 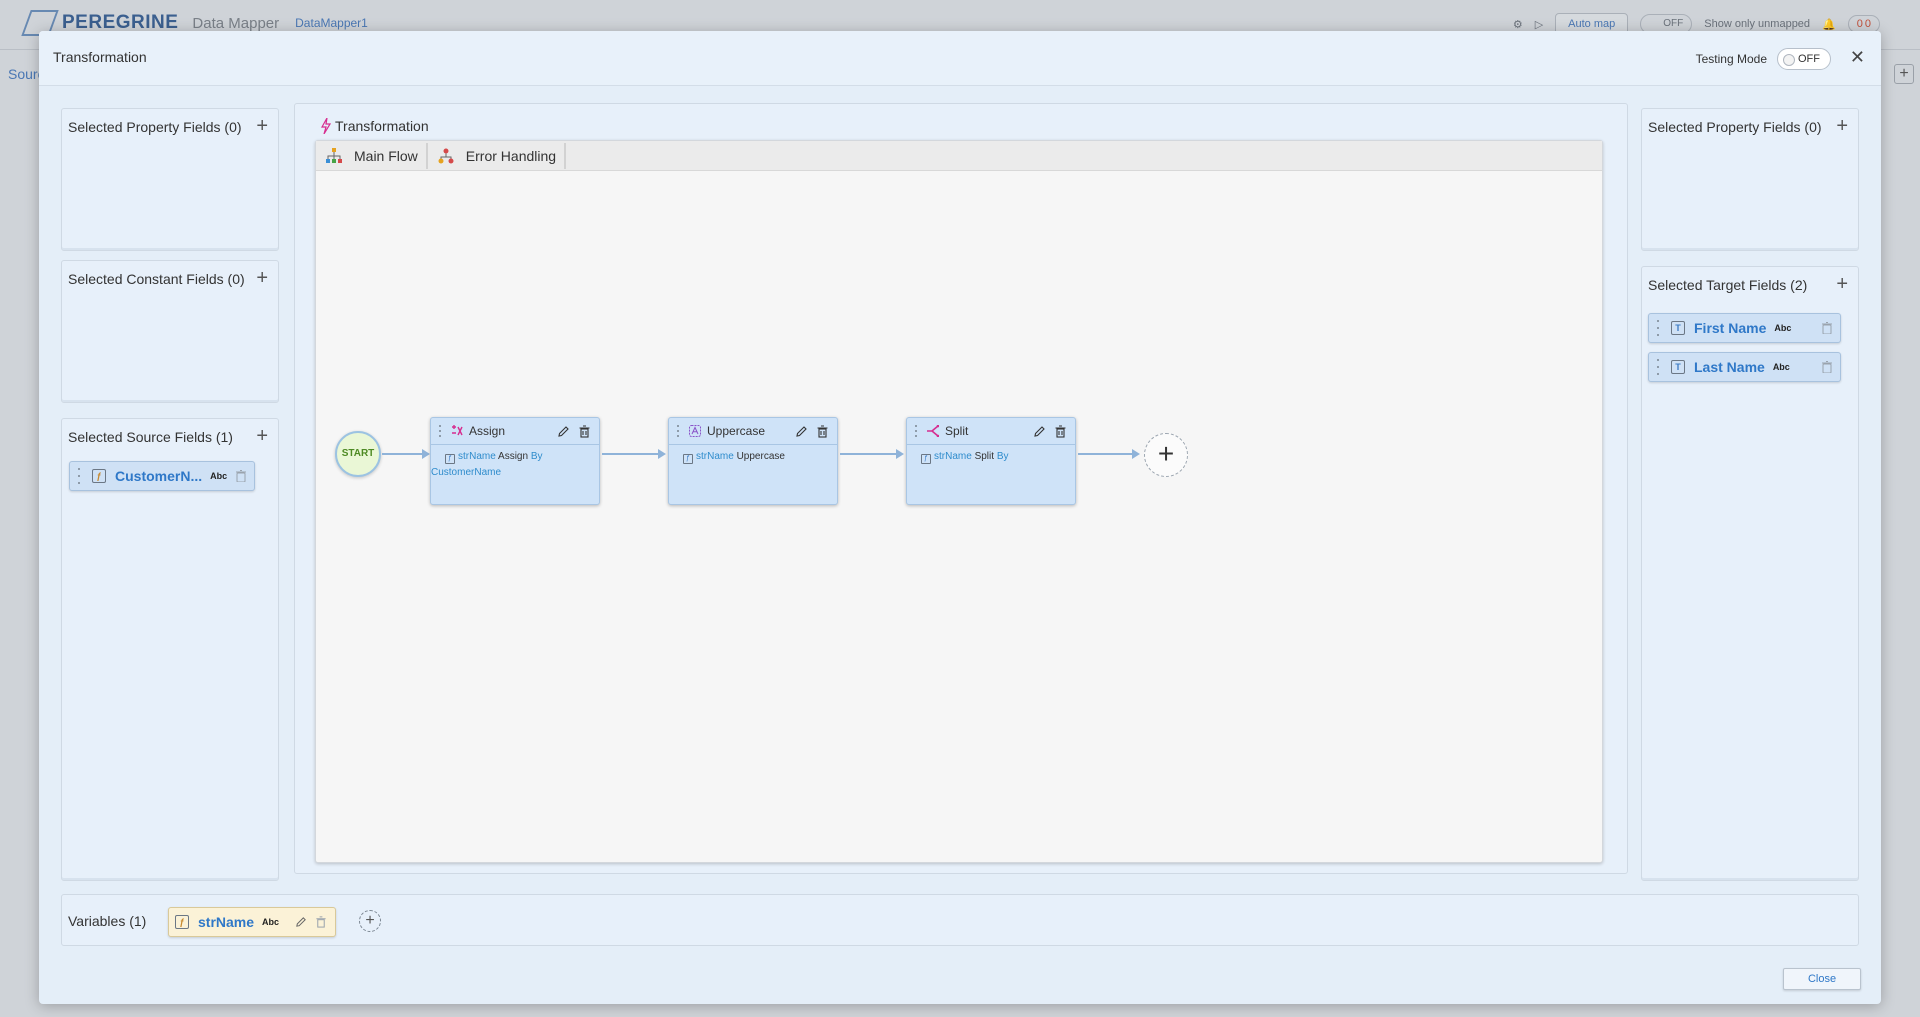 I want to click on close-icon: ✕, so click(x=1857, y=57).